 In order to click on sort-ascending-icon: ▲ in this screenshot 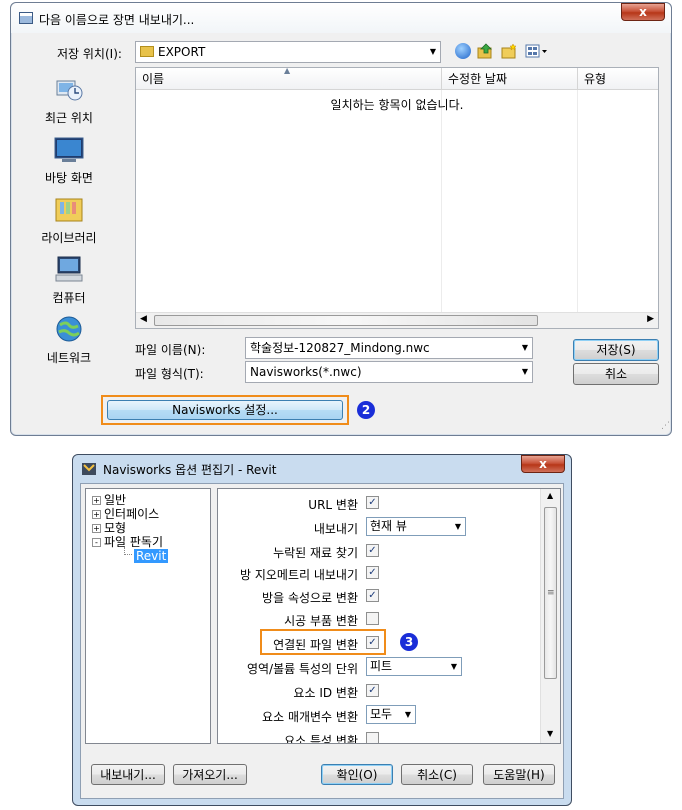, I will do `click(287, 70)`.